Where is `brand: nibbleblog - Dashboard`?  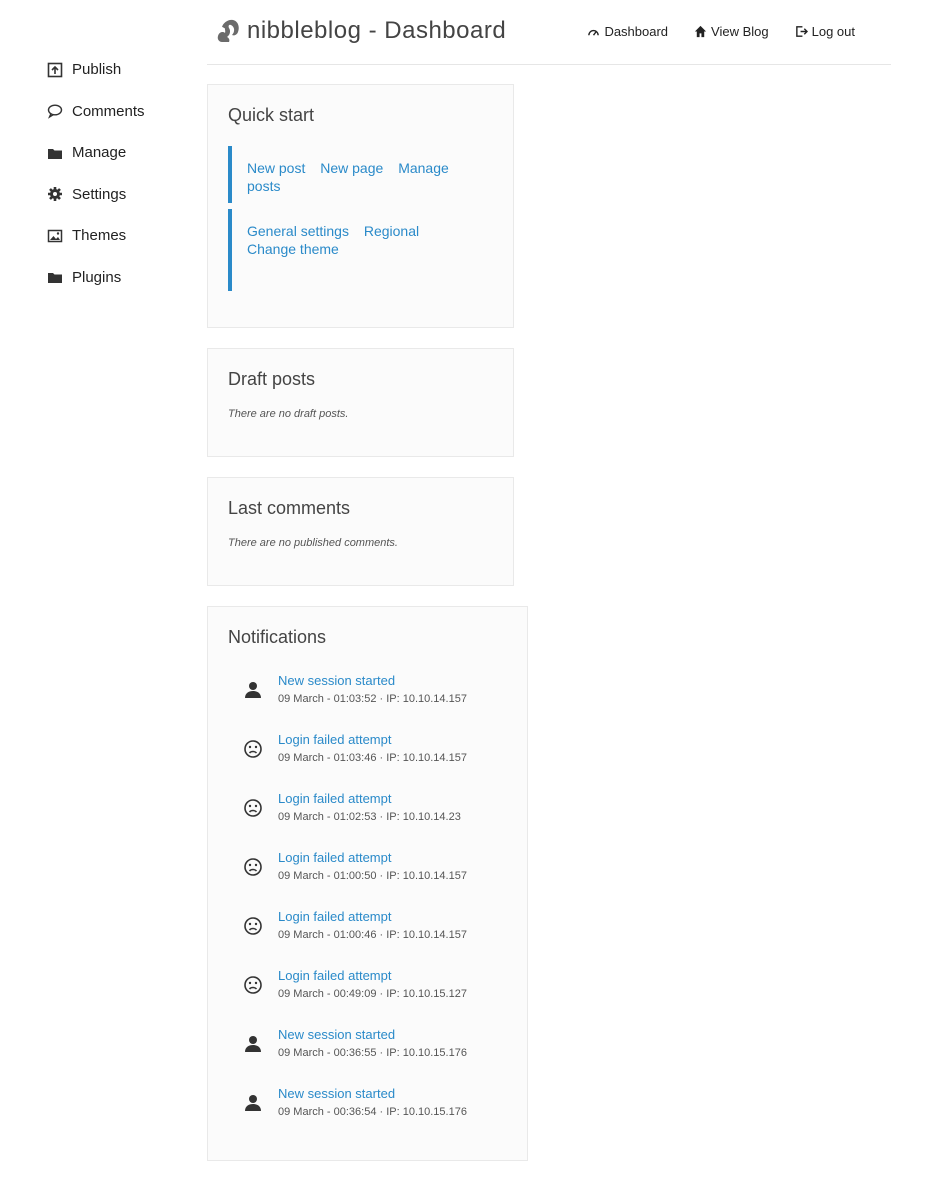 brand: nibbleblog - Dashboard is located at coordinates (360, 31).